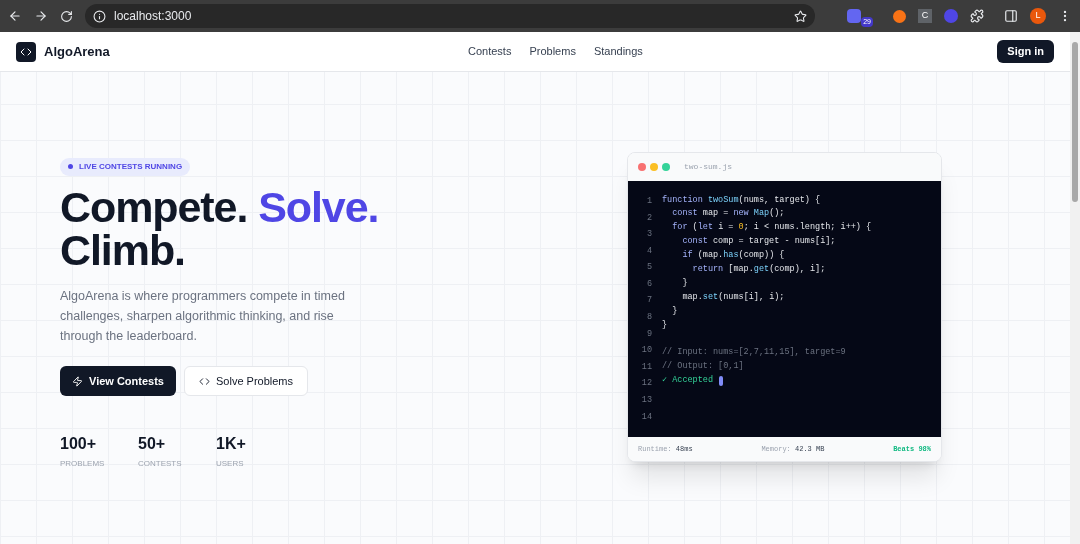 The height and width of the screenshot is (544, 1080). Describe the element at coordinates (77, 51) in the screenshot. I see `brand-name: AlgoArena` at that location.